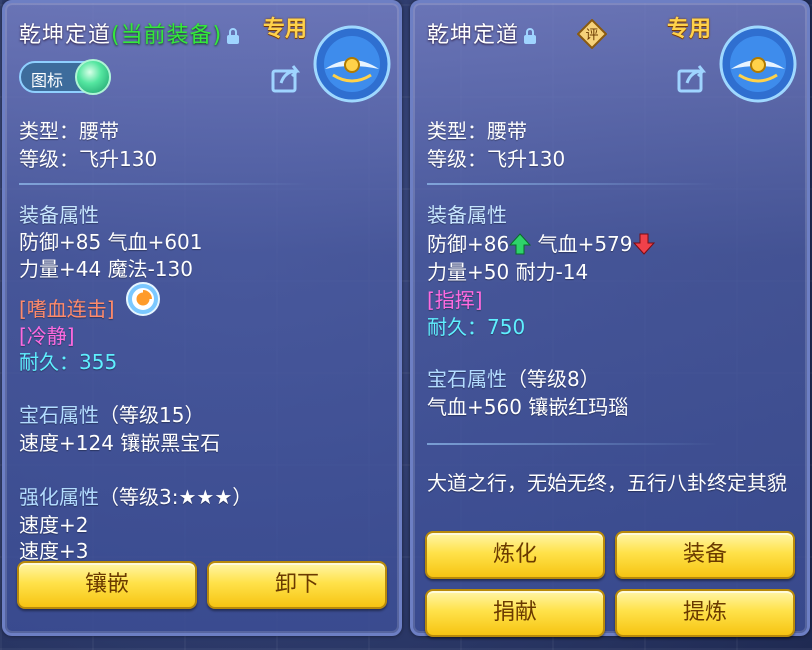  Describe the element at coordinates (468, 244) in the screenshot. I see `attr-defense: 防御+86` at that location.